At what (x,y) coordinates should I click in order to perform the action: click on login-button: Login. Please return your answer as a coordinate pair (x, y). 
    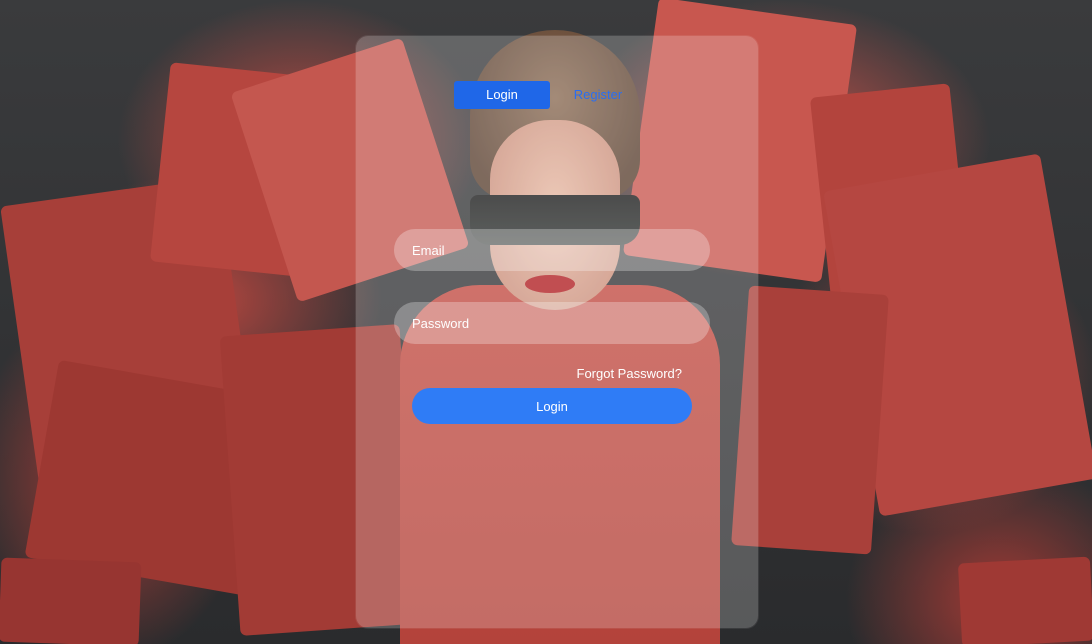
    Looking at the image, I should click on (552, 406).